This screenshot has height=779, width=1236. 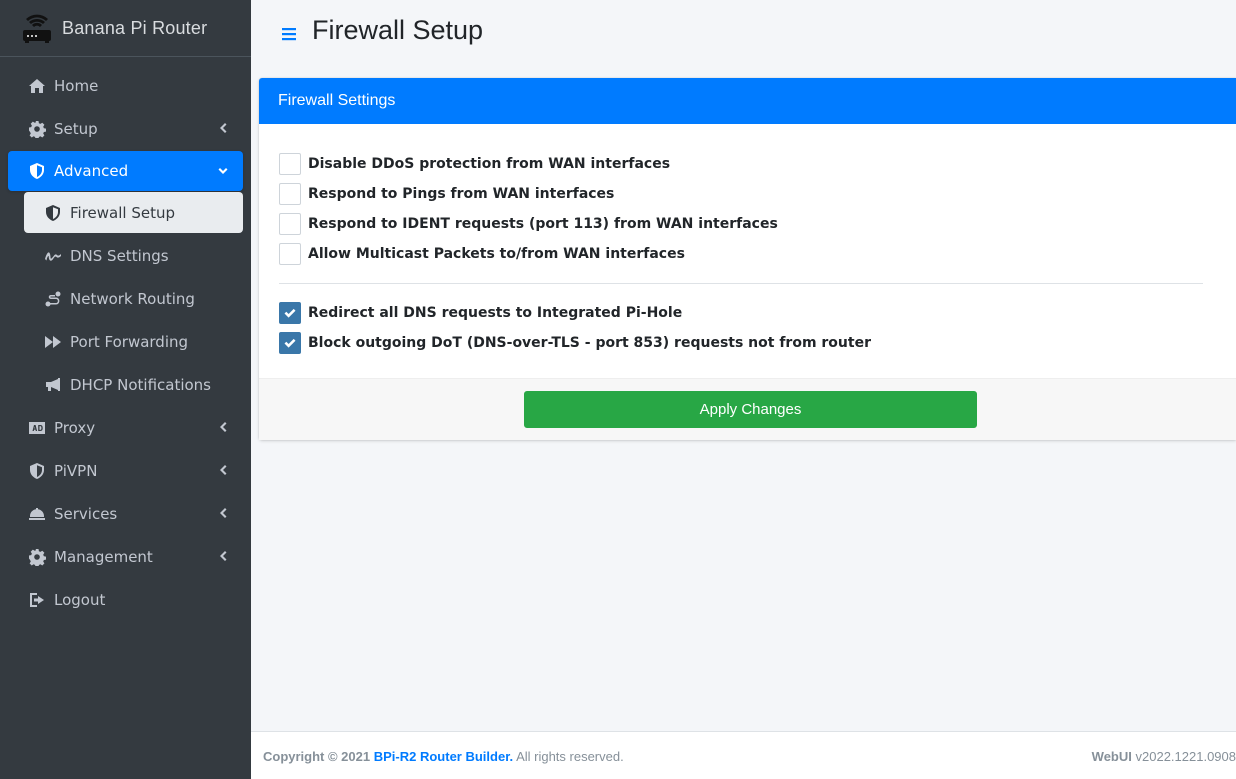 I want to click on sidebar-item-firewall-setup: Firewall Setup, so click(x=133, y=212).